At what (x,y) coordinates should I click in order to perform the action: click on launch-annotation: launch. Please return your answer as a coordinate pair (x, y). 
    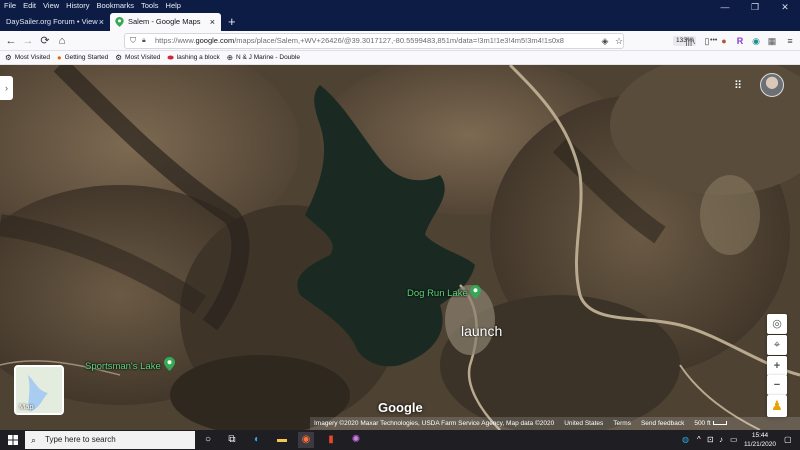
    Looking at the image, I should click on (482, 331).